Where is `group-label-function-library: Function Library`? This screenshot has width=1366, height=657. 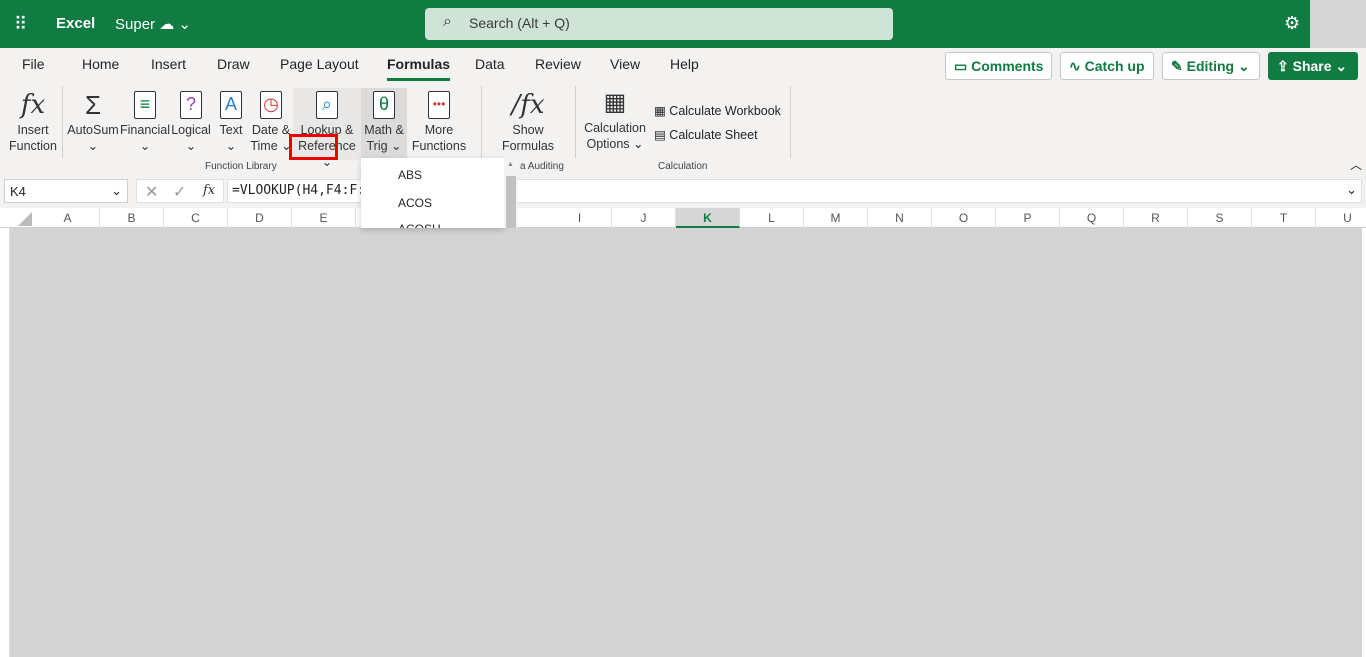
group-label-function-library: Function Library is located at coordinates (241, 166).